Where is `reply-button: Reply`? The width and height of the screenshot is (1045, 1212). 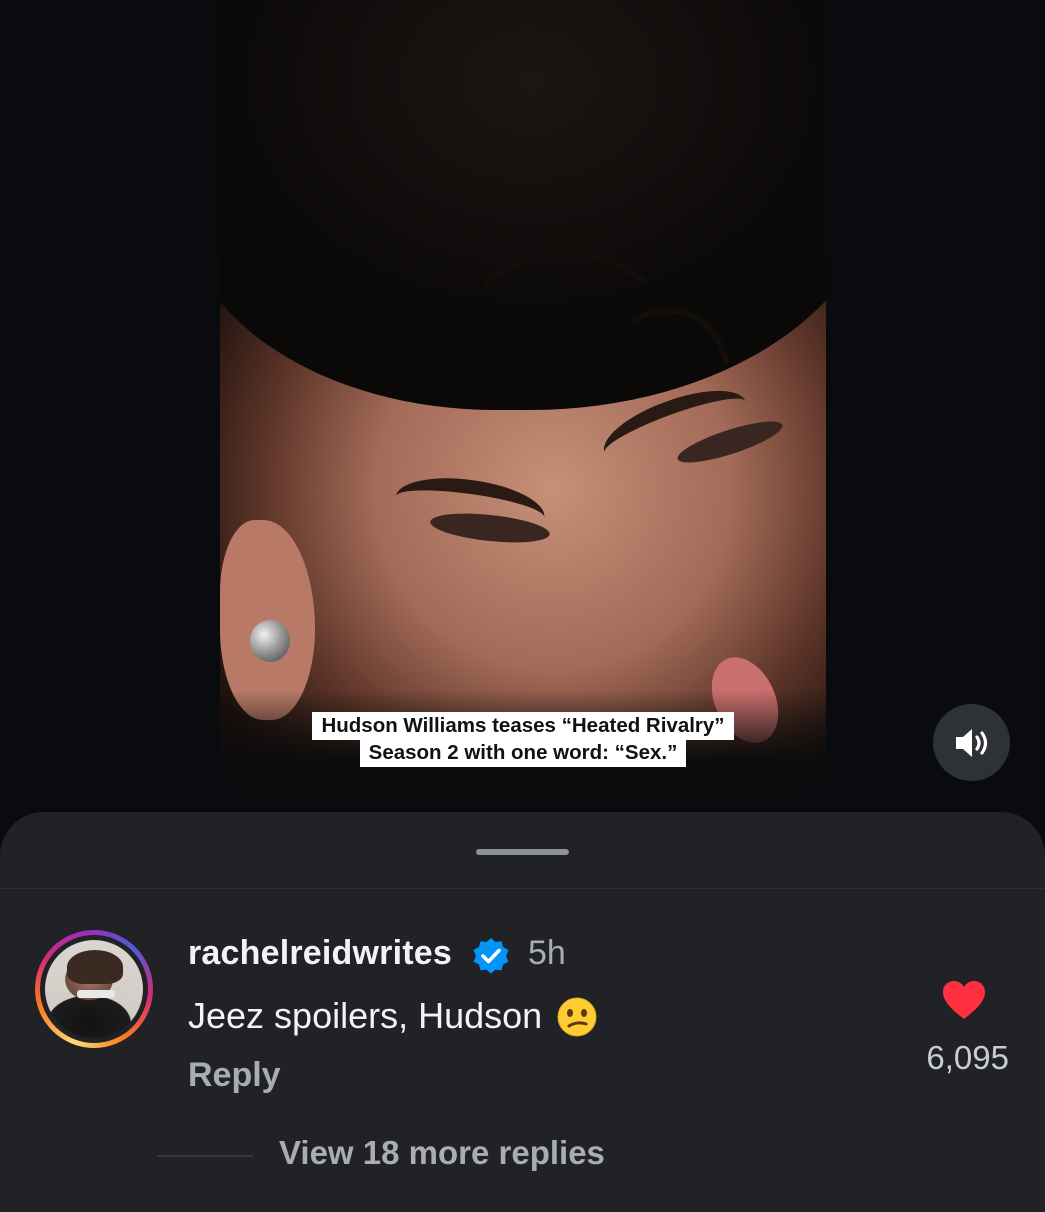 reply-button: Reply is located at coordinates (234, 1075).